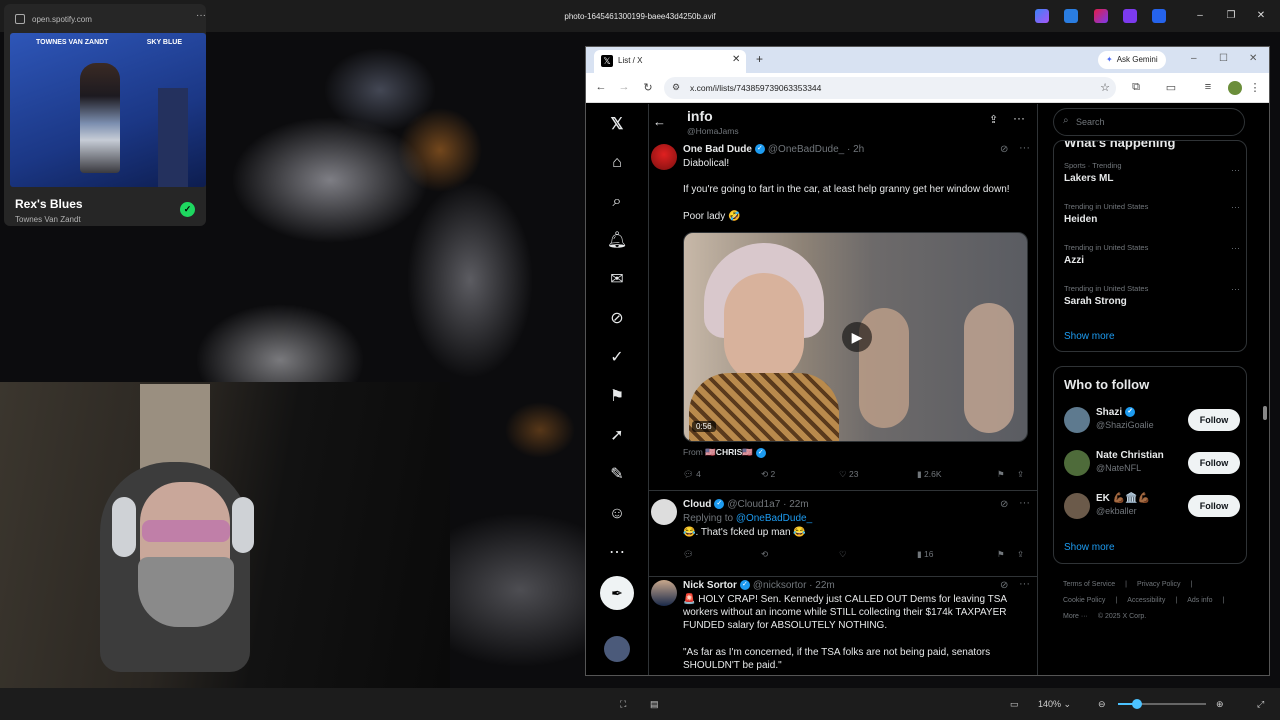 This screenshot has width=1280, height=720. I want to click on account-avatar, so click(617, 649).